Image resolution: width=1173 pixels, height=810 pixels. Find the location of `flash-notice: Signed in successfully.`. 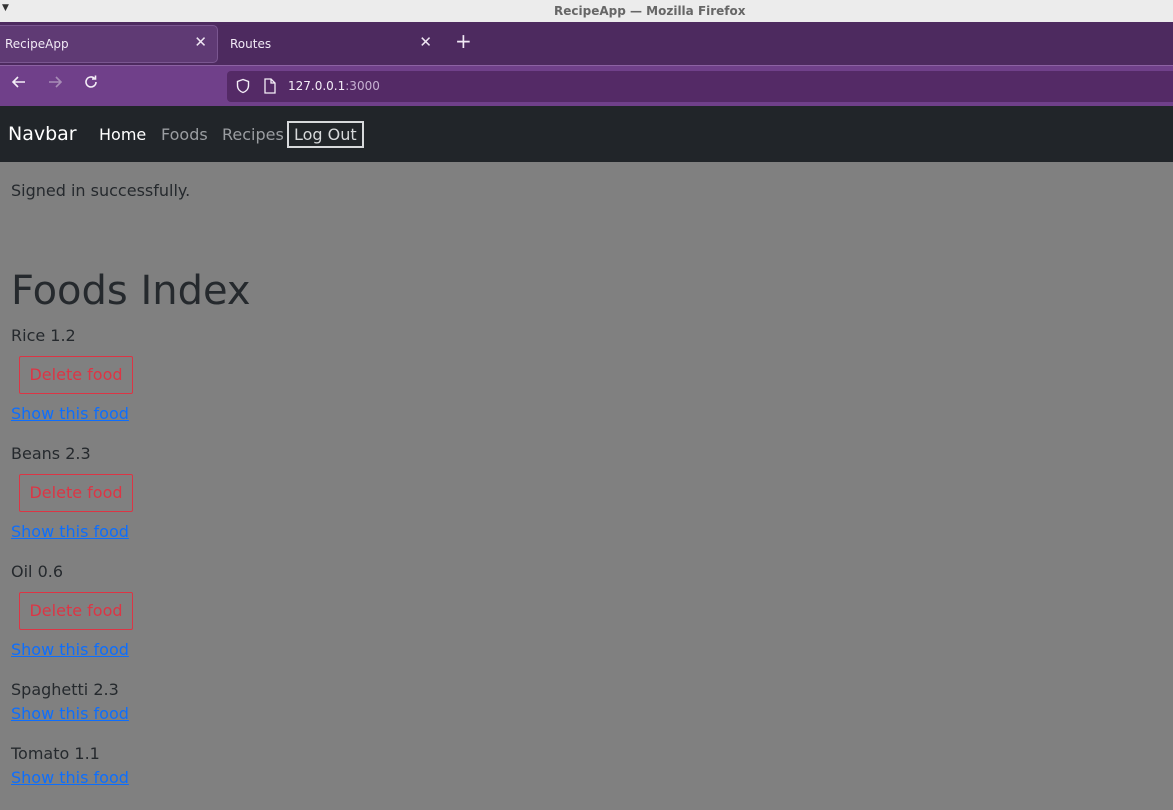

flash-notice: Signed in successfully. is located at coordinates (101, 190).